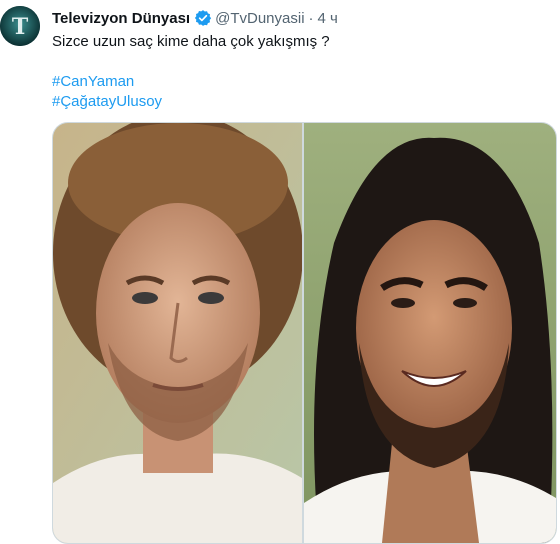 This screenshot has width=560, height=544. I want to click on verified-badge-icon, so click(203, 18).